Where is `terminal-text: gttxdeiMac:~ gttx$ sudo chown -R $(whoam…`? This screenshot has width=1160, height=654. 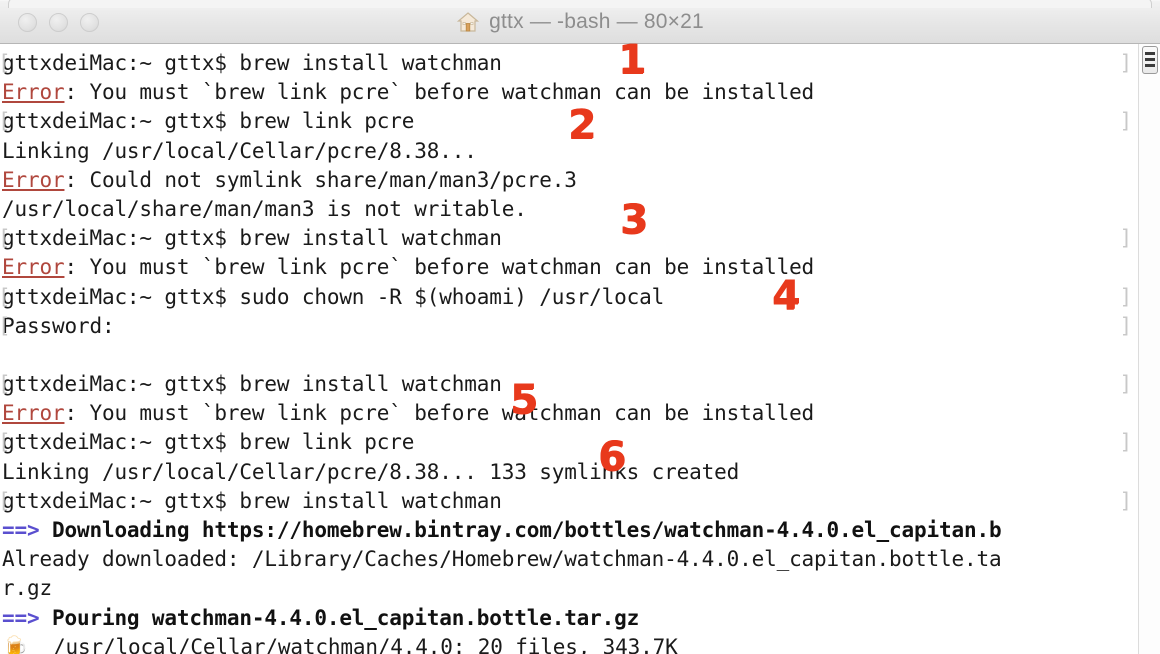 terminal-text: gttxdeiMac:~ gttx$ sudo chown -R $(whoam… is located at coordinates (333, 296).